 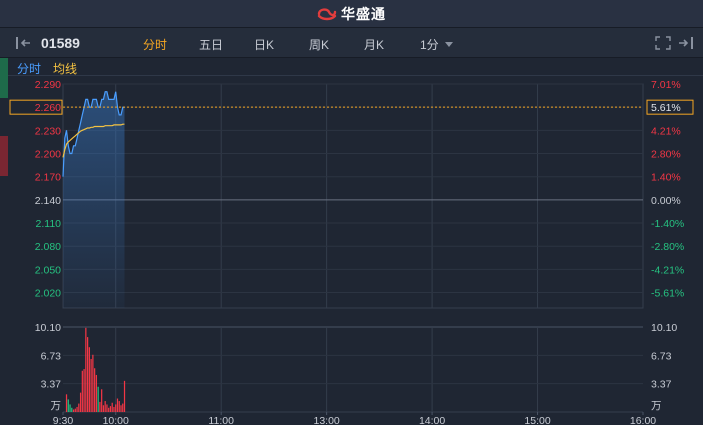 I want to click on brand-logo-icon, so click(x=327, y=13).